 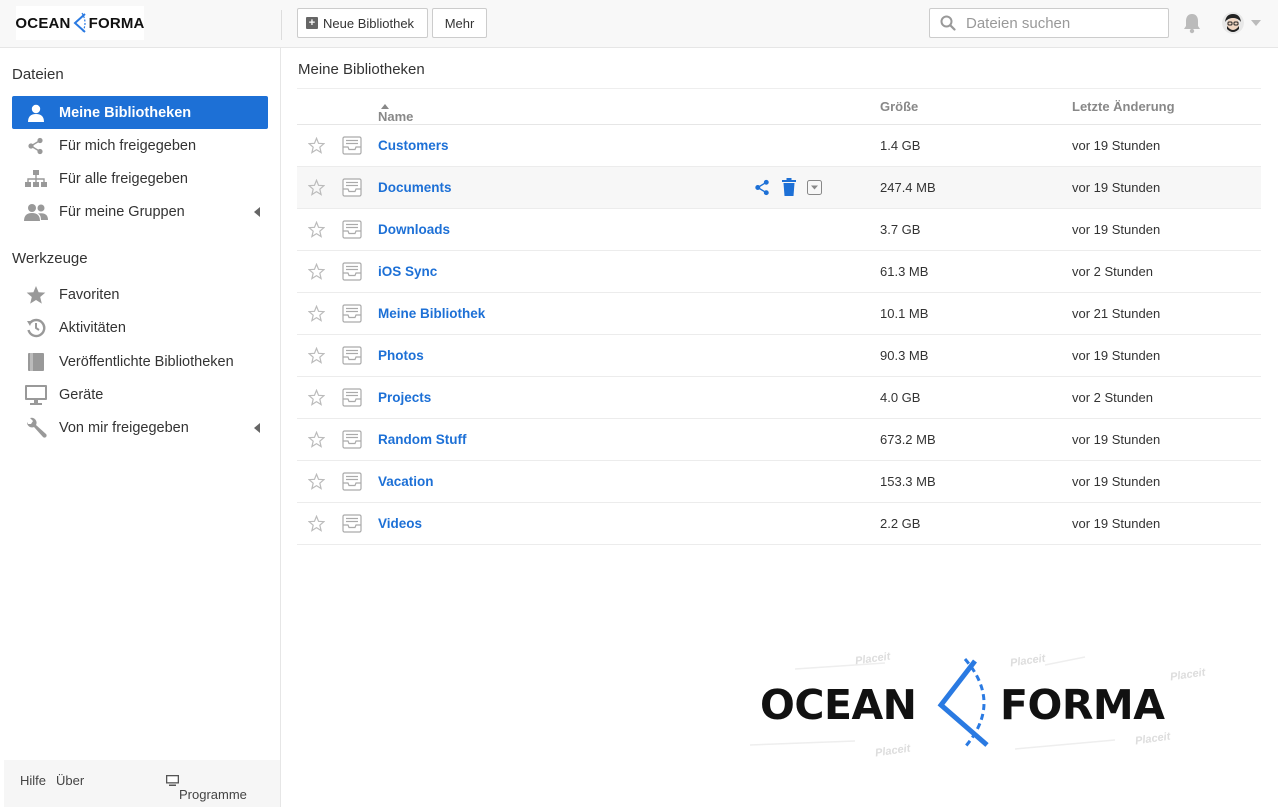 I want to click on column-size: Größe, so click(x=899, y=106).